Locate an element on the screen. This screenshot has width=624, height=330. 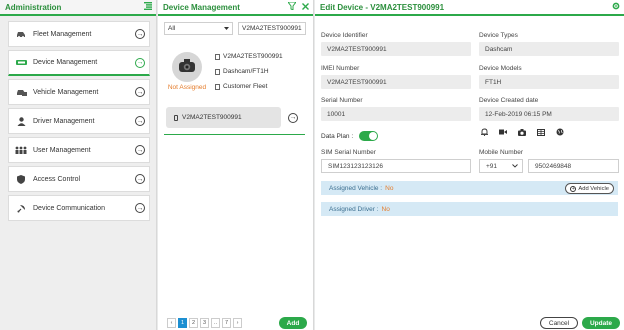
camera-icon is located at coordinates (522, 132).